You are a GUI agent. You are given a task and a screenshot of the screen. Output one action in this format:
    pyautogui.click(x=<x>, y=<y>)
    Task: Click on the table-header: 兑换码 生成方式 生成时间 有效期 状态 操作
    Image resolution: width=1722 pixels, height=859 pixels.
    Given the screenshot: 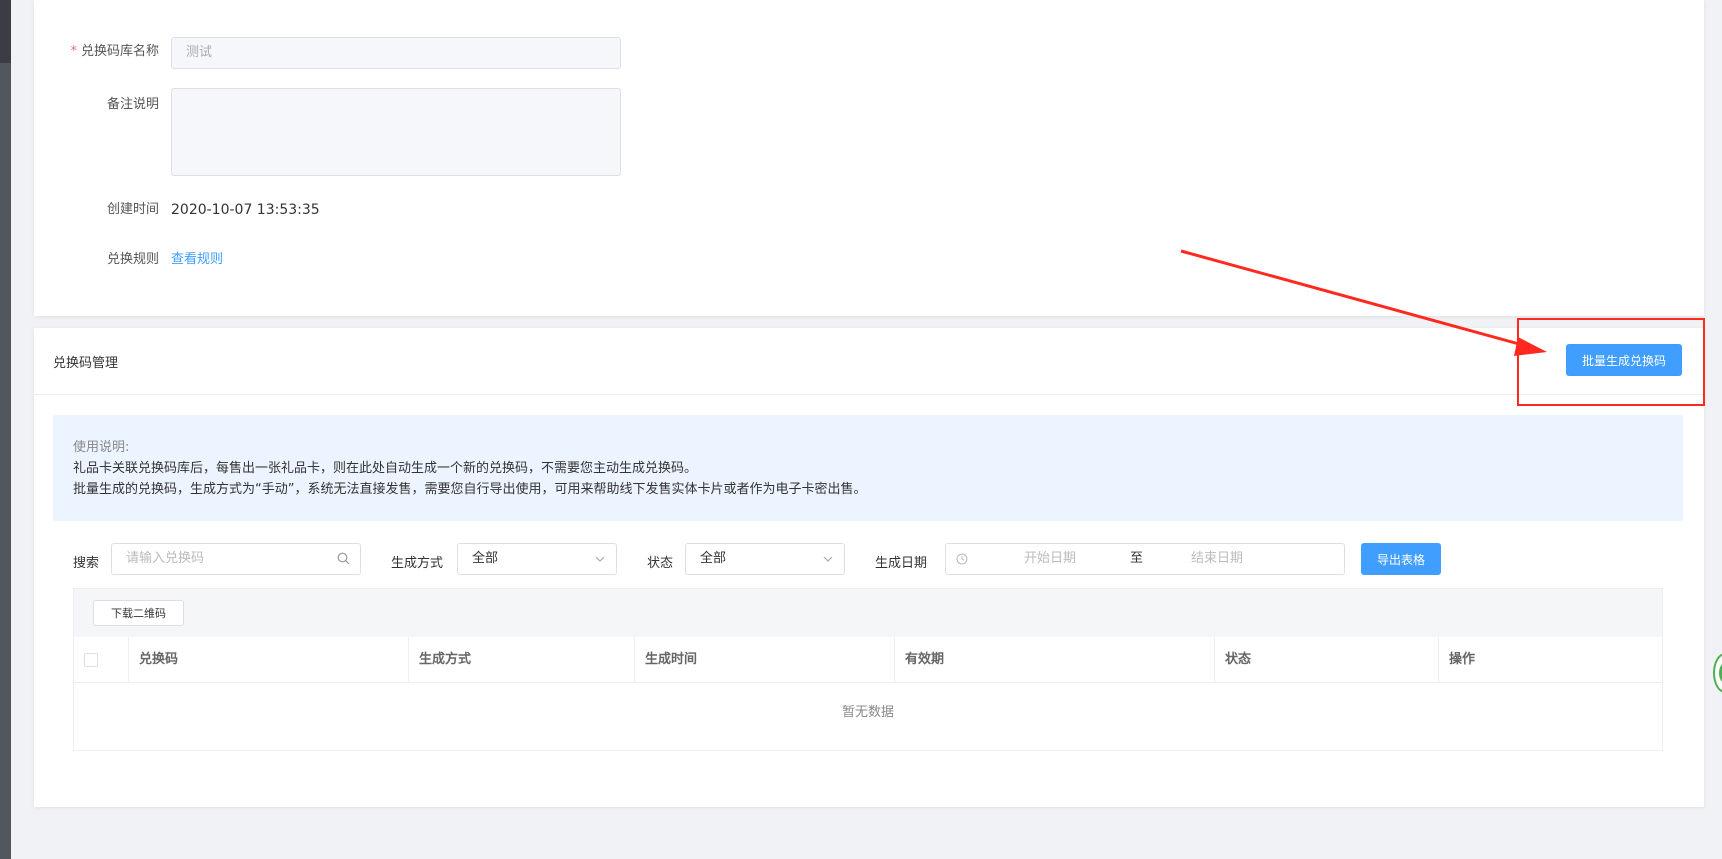 What is the action you would take?
    pyautogui.click(x=868, y=660)
    